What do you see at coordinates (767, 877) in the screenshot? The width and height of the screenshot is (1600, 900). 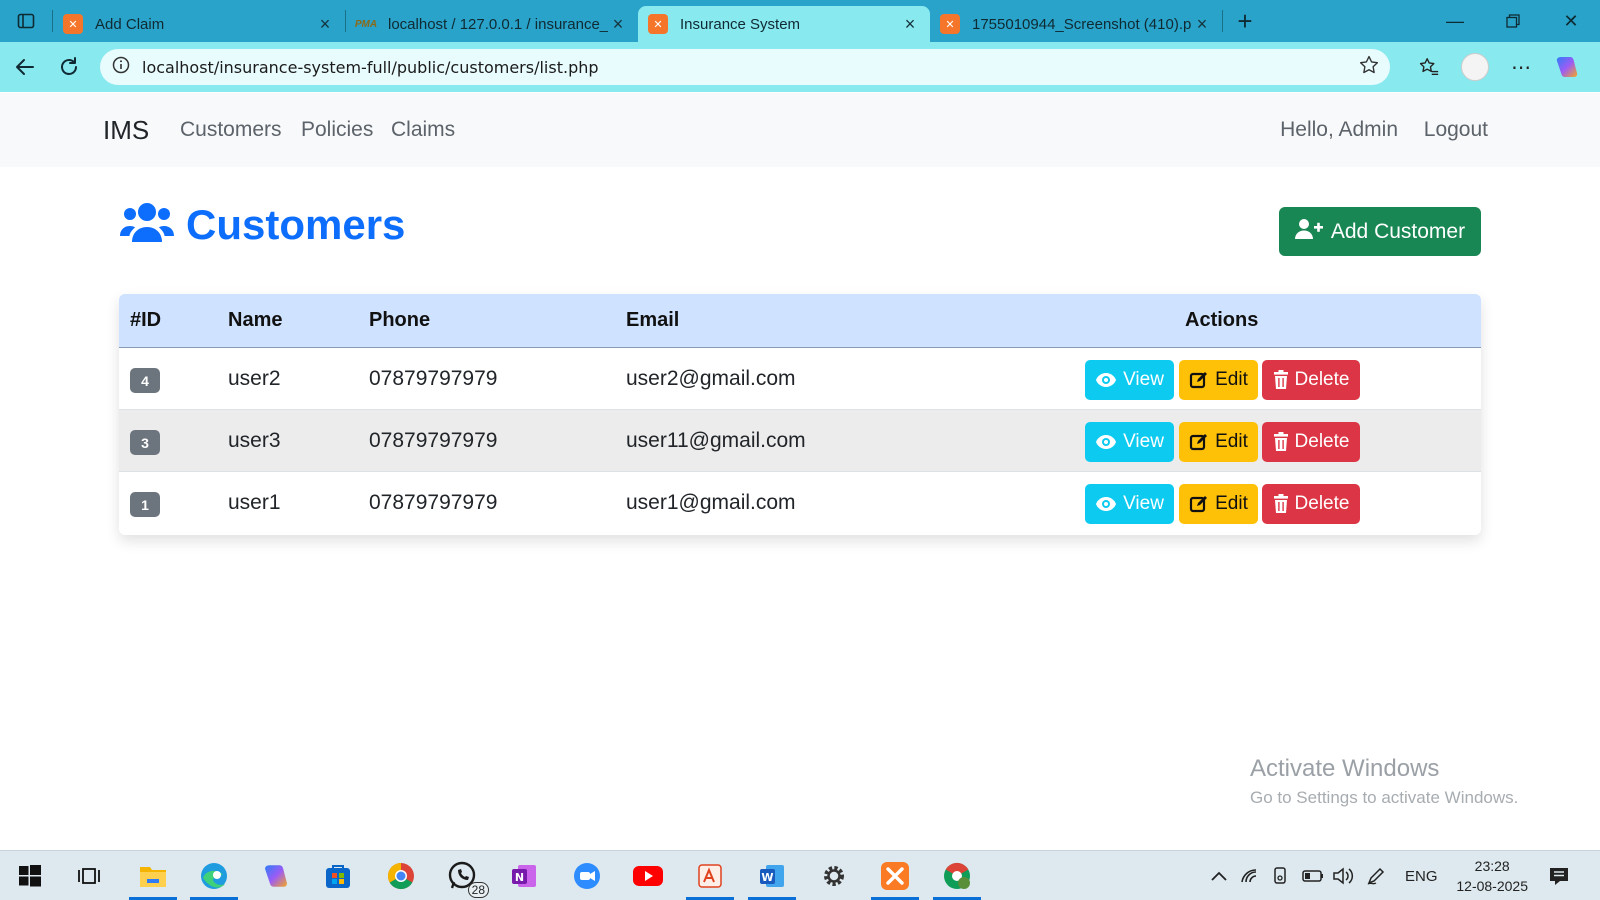 I see `svg-text: W` at bounding box center [767, 877].